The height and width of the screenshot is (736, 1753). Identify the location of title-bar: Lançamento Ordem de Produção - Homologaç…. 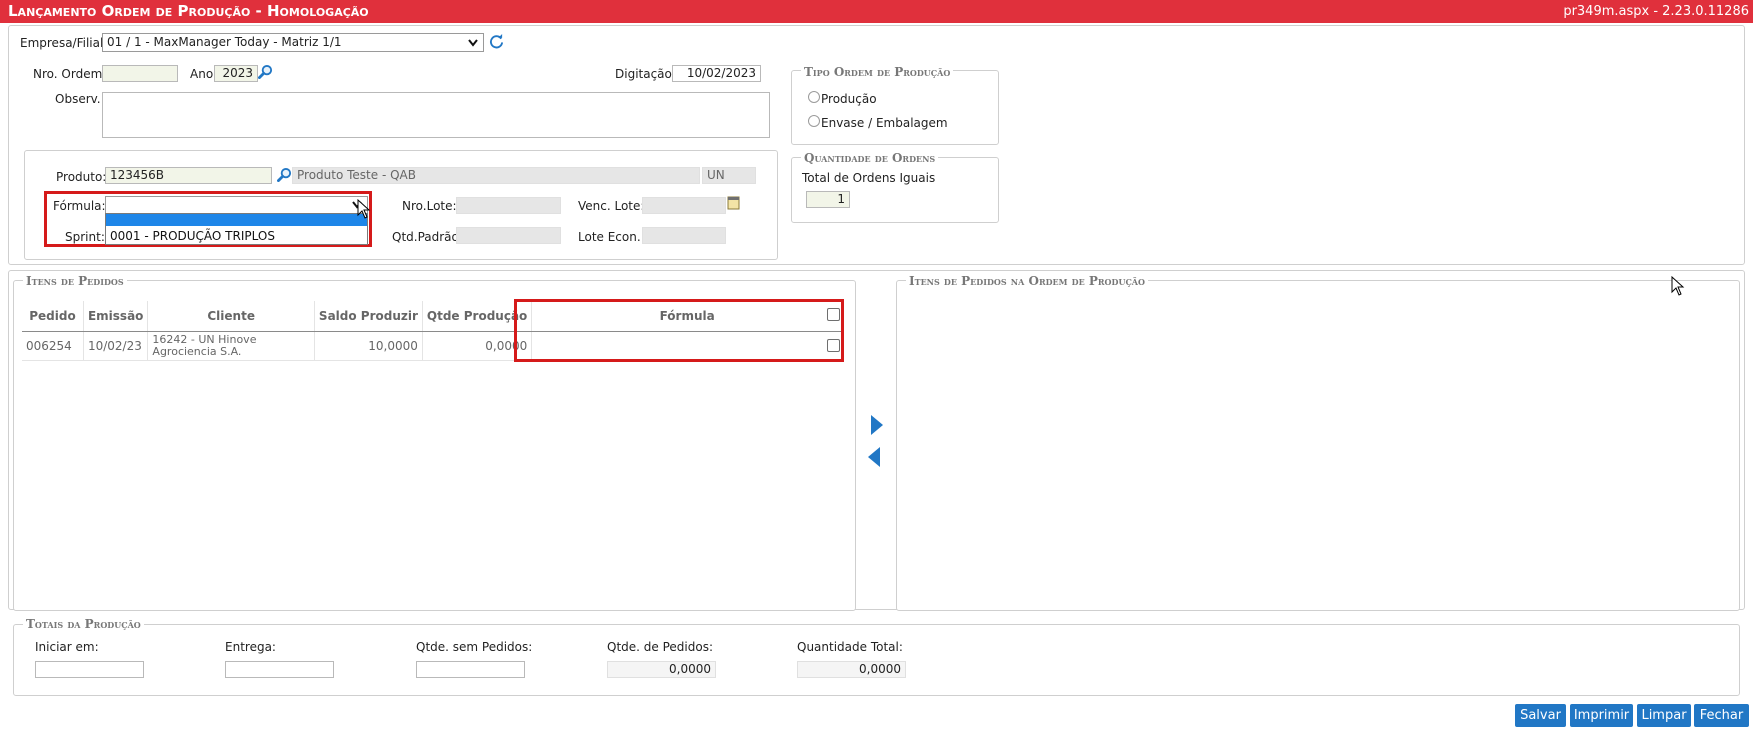
(876, 11).